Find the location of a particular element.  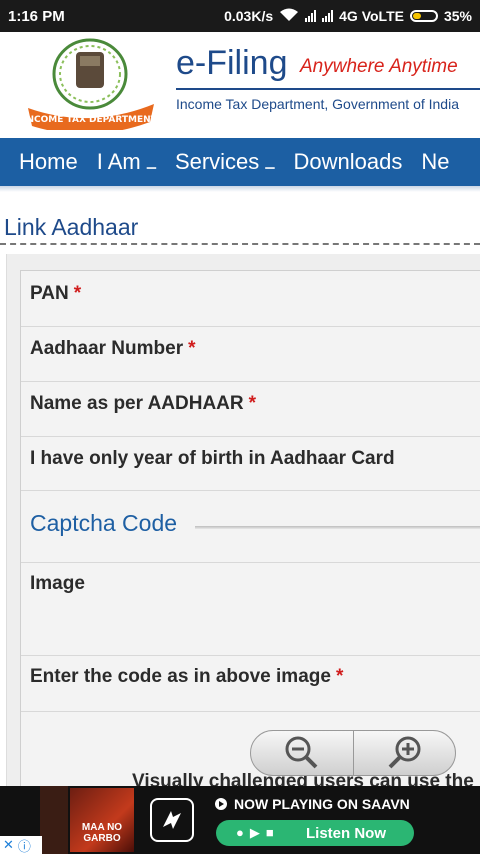

nav-i-am-label: I Am is located at coordinates (118, 161).